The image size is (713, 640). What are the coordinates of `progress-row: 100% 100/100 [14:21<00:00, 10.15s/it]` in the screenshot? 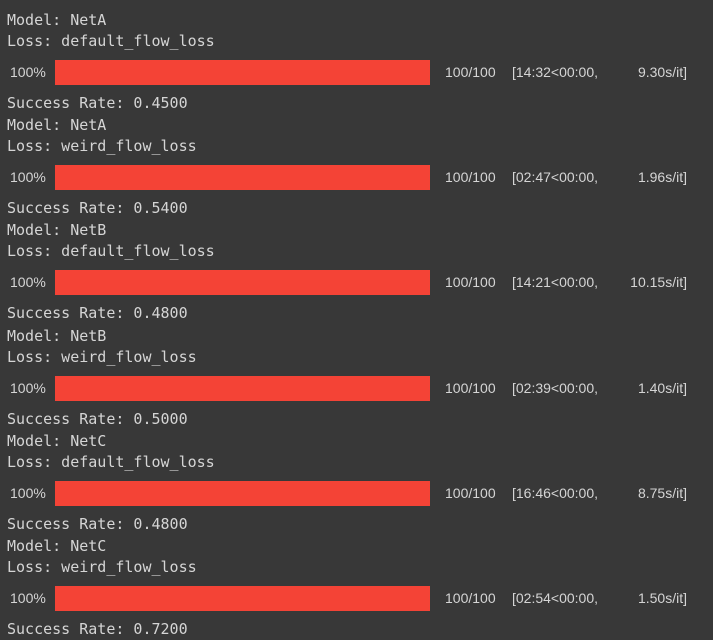 It's located at (356, 283).